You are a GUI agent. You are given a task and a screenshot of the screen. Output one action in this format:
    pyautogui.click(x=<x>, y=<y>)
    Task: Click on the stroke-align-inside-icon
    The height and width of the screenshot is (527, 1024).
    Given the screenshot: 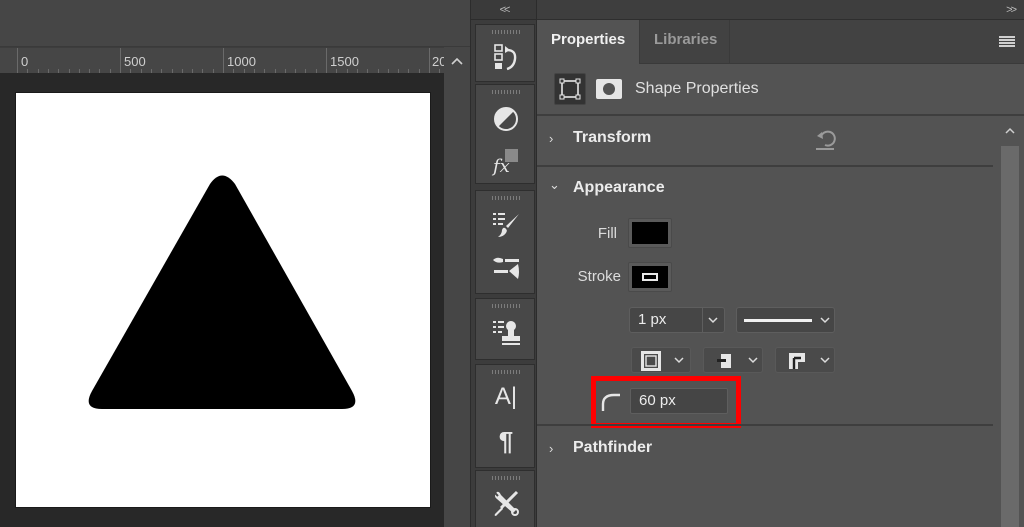 What is the action you would take?
    pyautogui.click(x=651, y=361)
    